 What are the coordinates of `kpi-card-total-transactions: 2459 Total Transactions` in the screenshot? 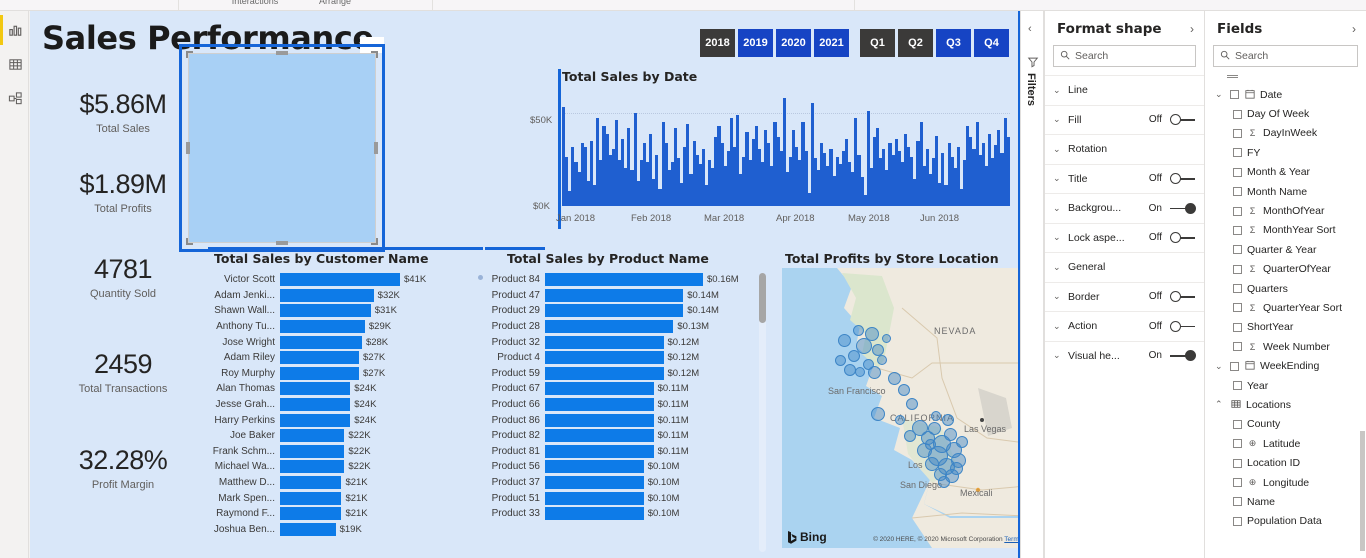 It's located at (123, 372).